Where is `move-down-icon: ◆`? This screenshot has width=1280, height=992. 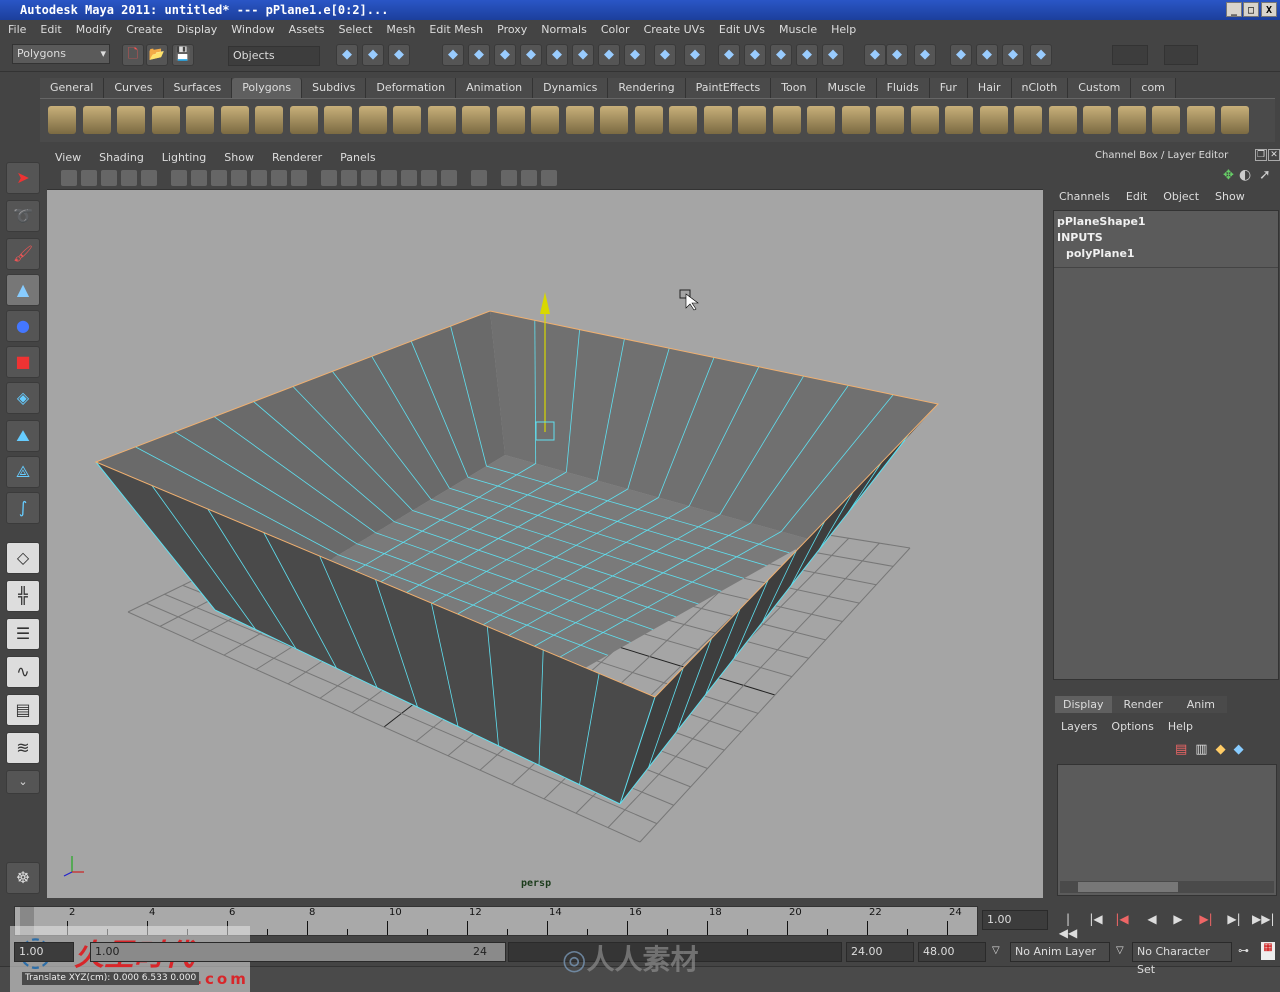
move-down-icon: ◆ is located at coordinates (1239, 749).